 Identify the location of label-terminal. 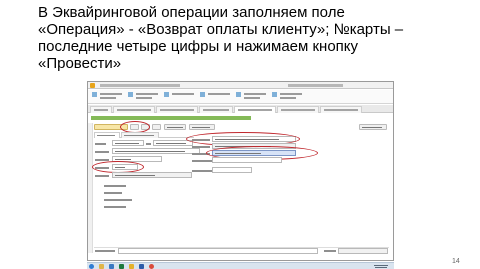
(102, 176).